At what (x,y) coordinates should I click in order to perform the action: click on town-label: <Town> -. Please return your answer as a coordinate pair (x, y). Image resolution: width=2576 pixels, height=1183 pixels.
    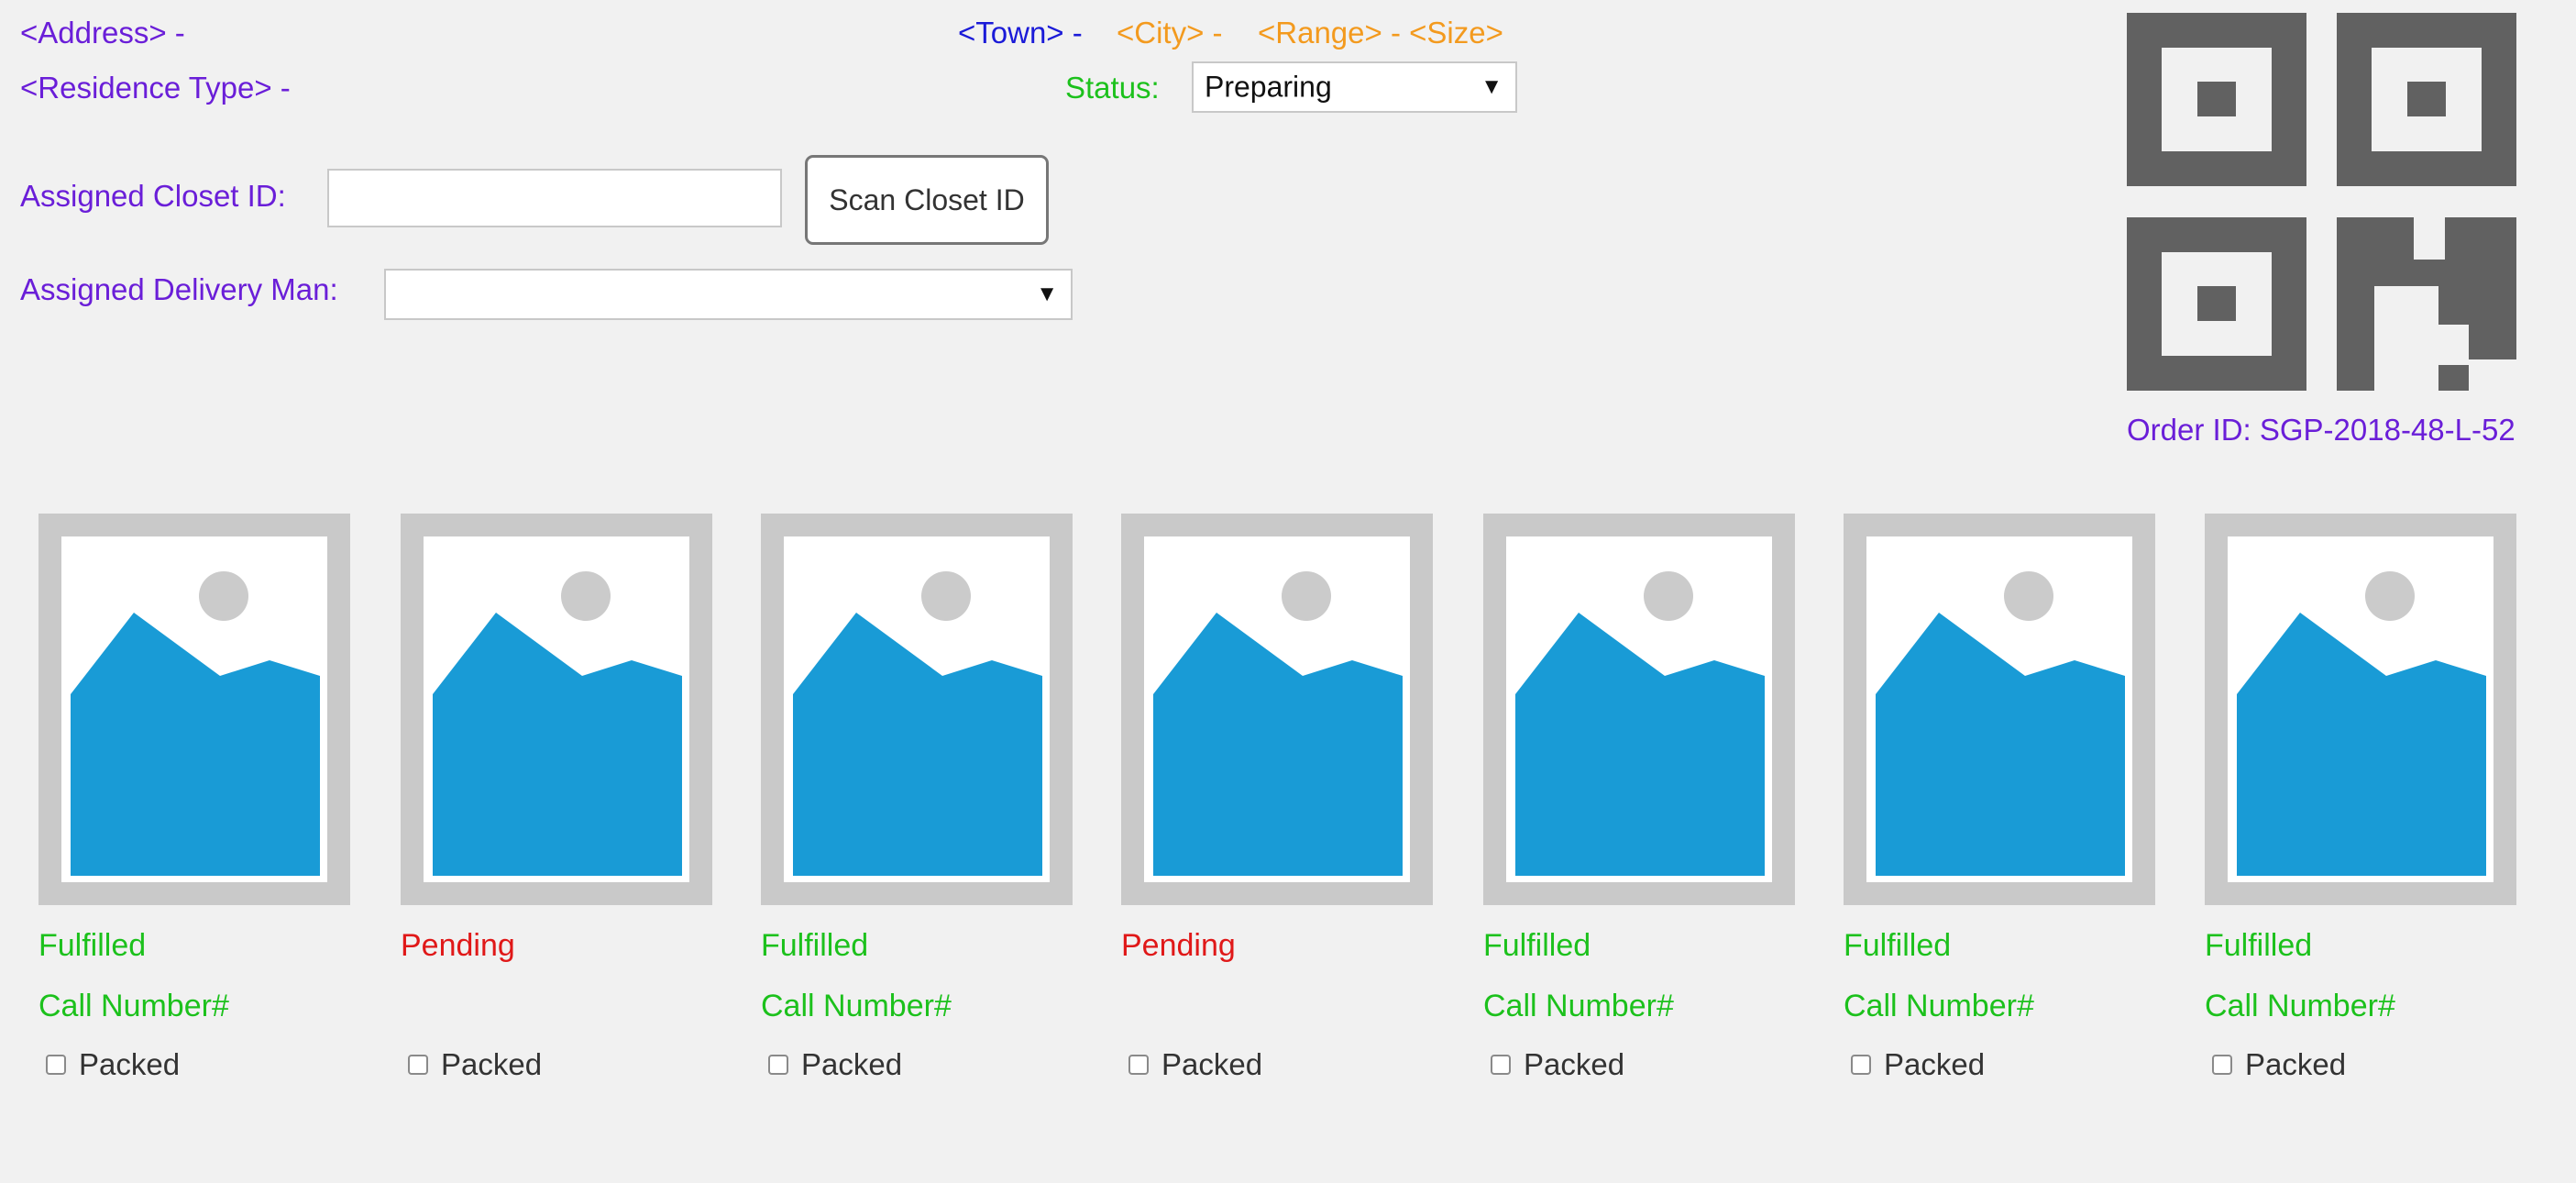
    Looking at the image, I should click on (1020, 33).